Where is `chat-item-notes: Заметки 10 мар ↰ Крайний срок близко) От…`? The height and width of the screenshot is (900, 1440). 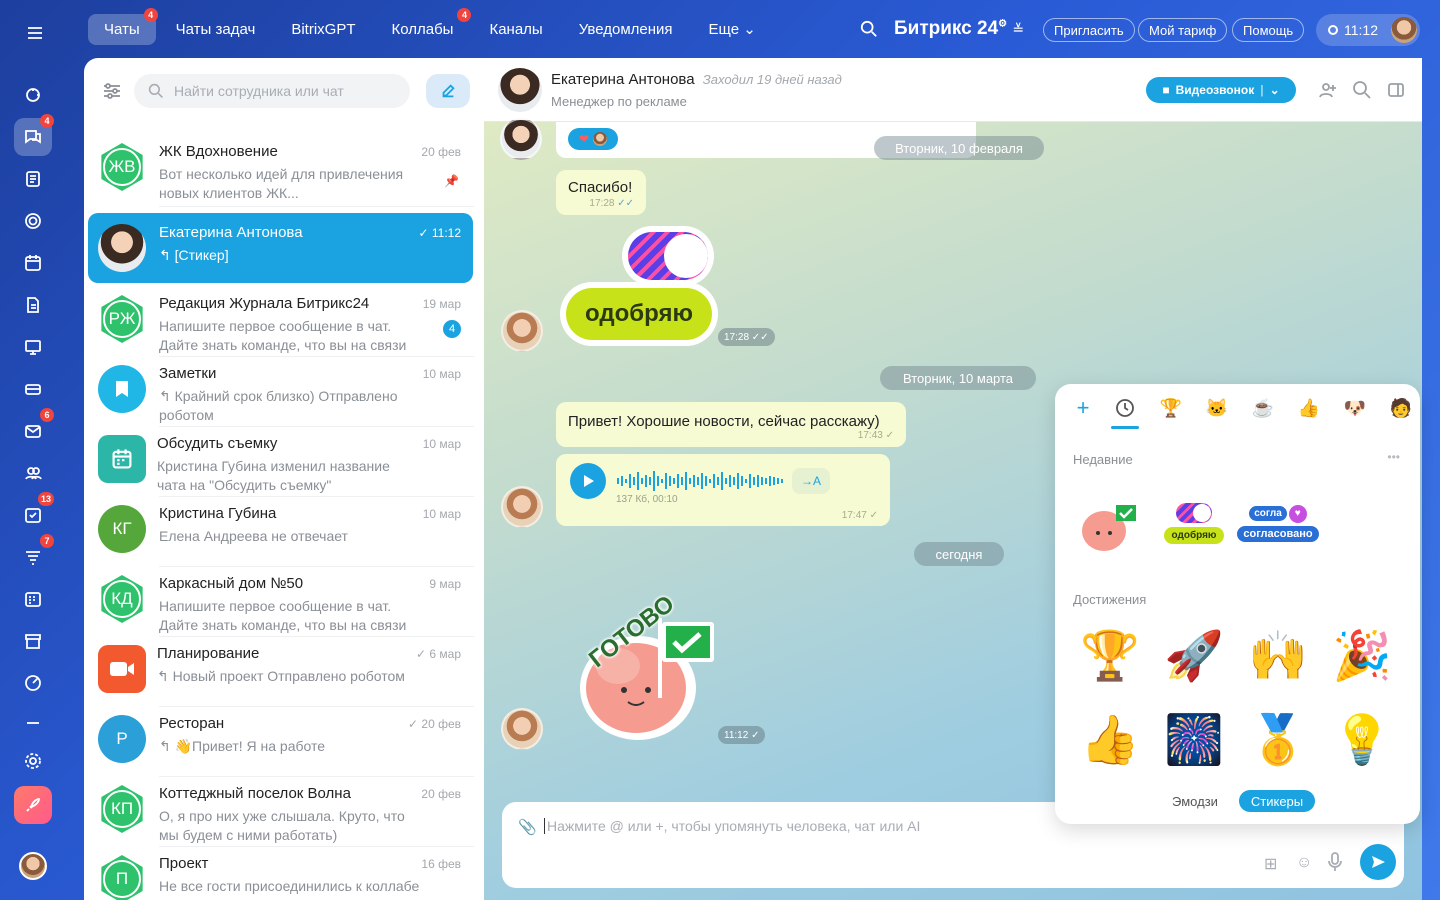
chat-item-notes: Заметки 10 мар ↰ Крайний срок близко) От… is located at coordinates (280, 389).